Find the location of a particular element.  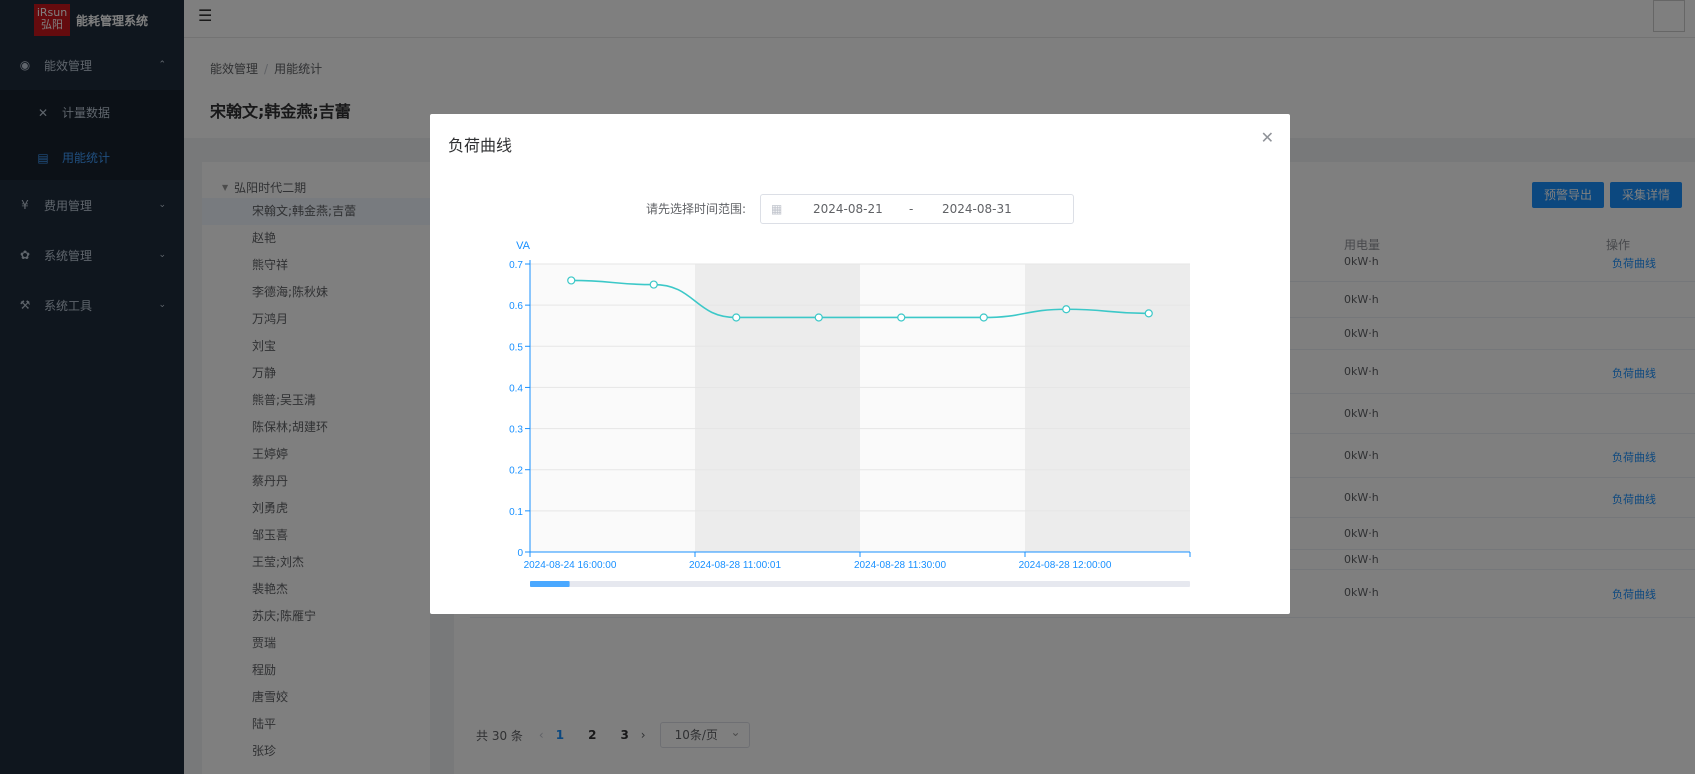

y-tick-label: 0.5 is located at coordinates (516, 347).